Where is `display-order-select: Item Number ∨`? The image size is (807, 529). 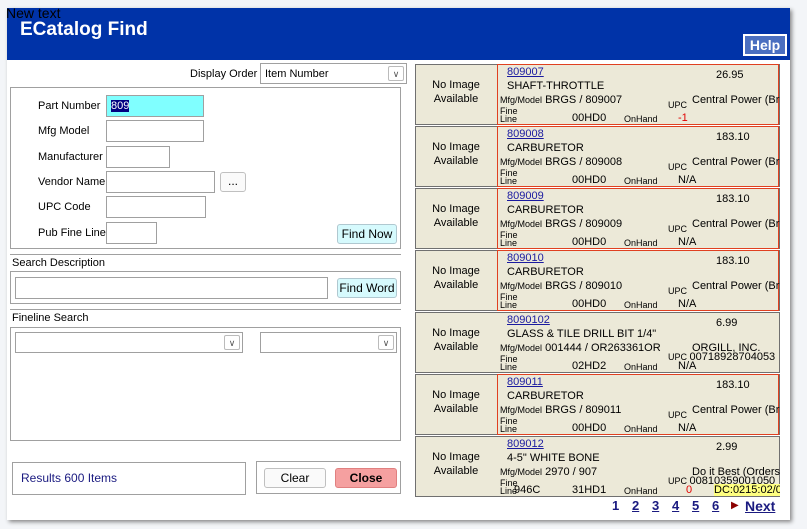
display-order-select: Item Number ∨ is located at coordinates (333, 73).